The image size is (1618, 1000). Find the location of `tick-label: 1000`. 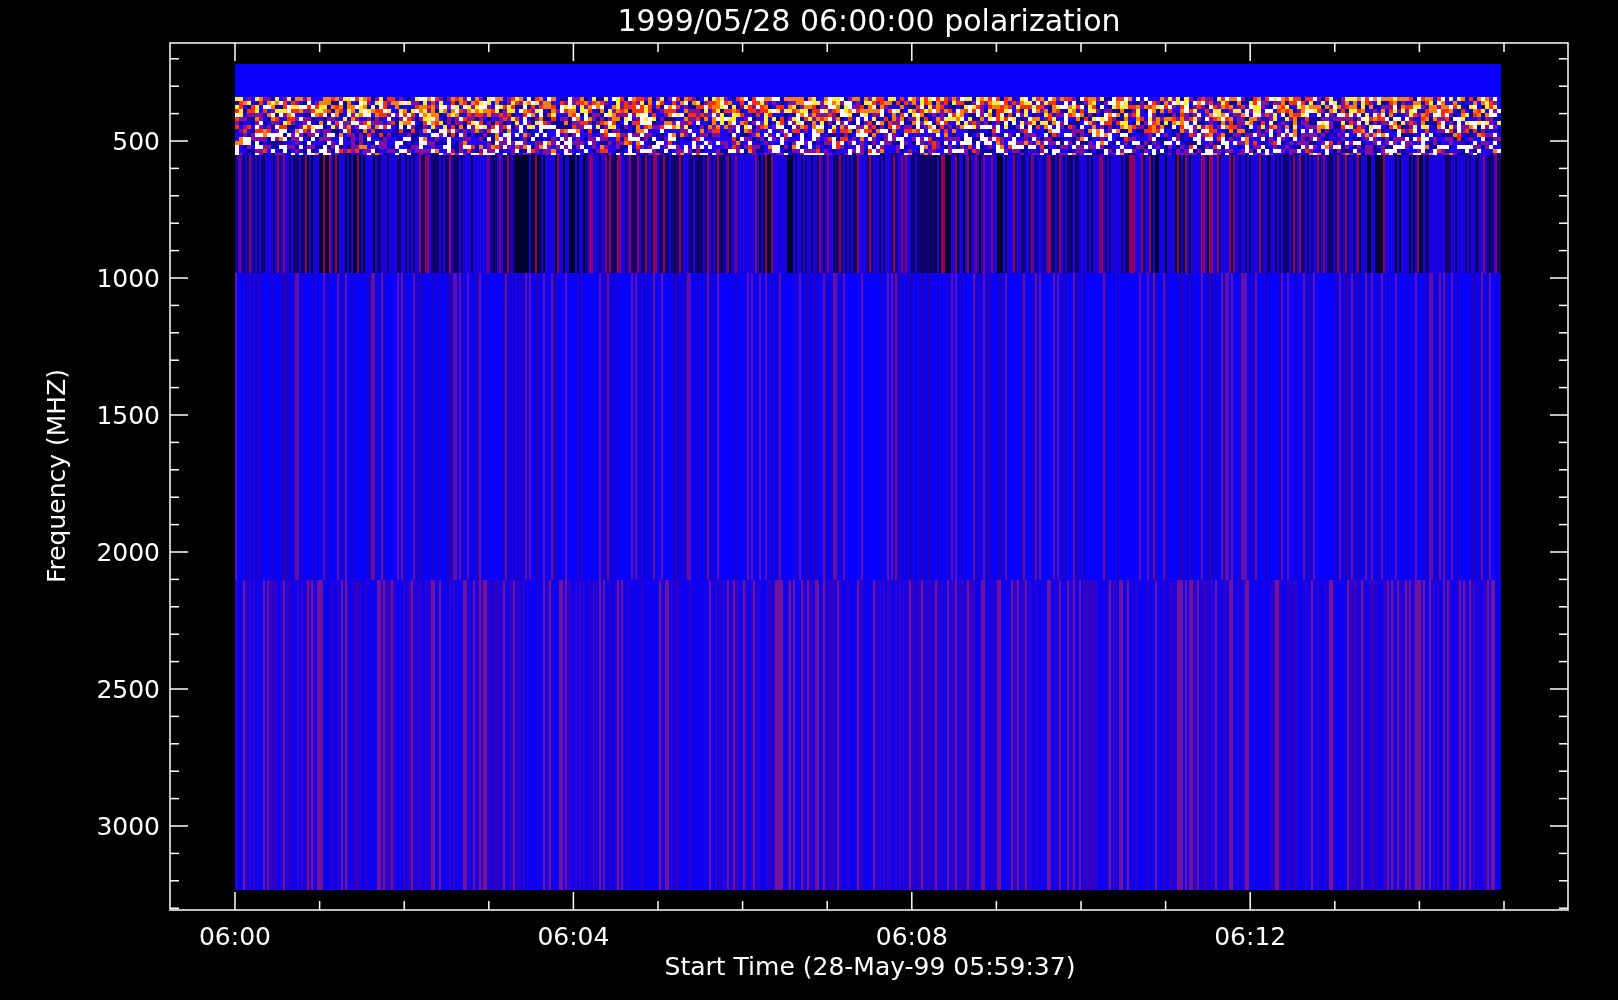

tick-label: 1000 is located at coordinates (128, 278).